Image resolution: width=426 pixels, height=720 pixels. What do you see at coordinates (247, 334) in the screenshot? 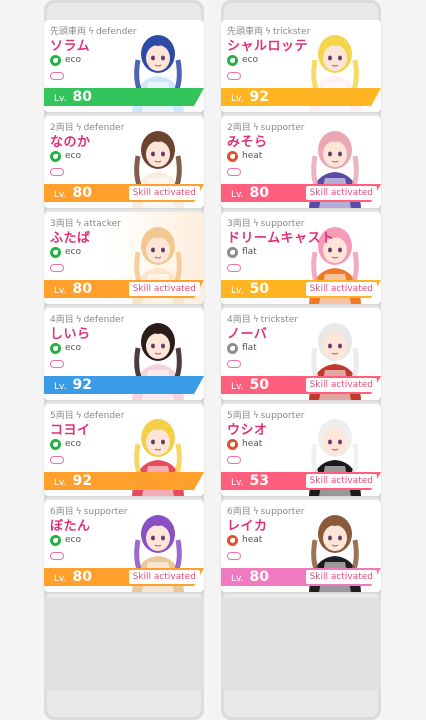
I see `character-name: ノーバ` at bounding box center [247, 334].